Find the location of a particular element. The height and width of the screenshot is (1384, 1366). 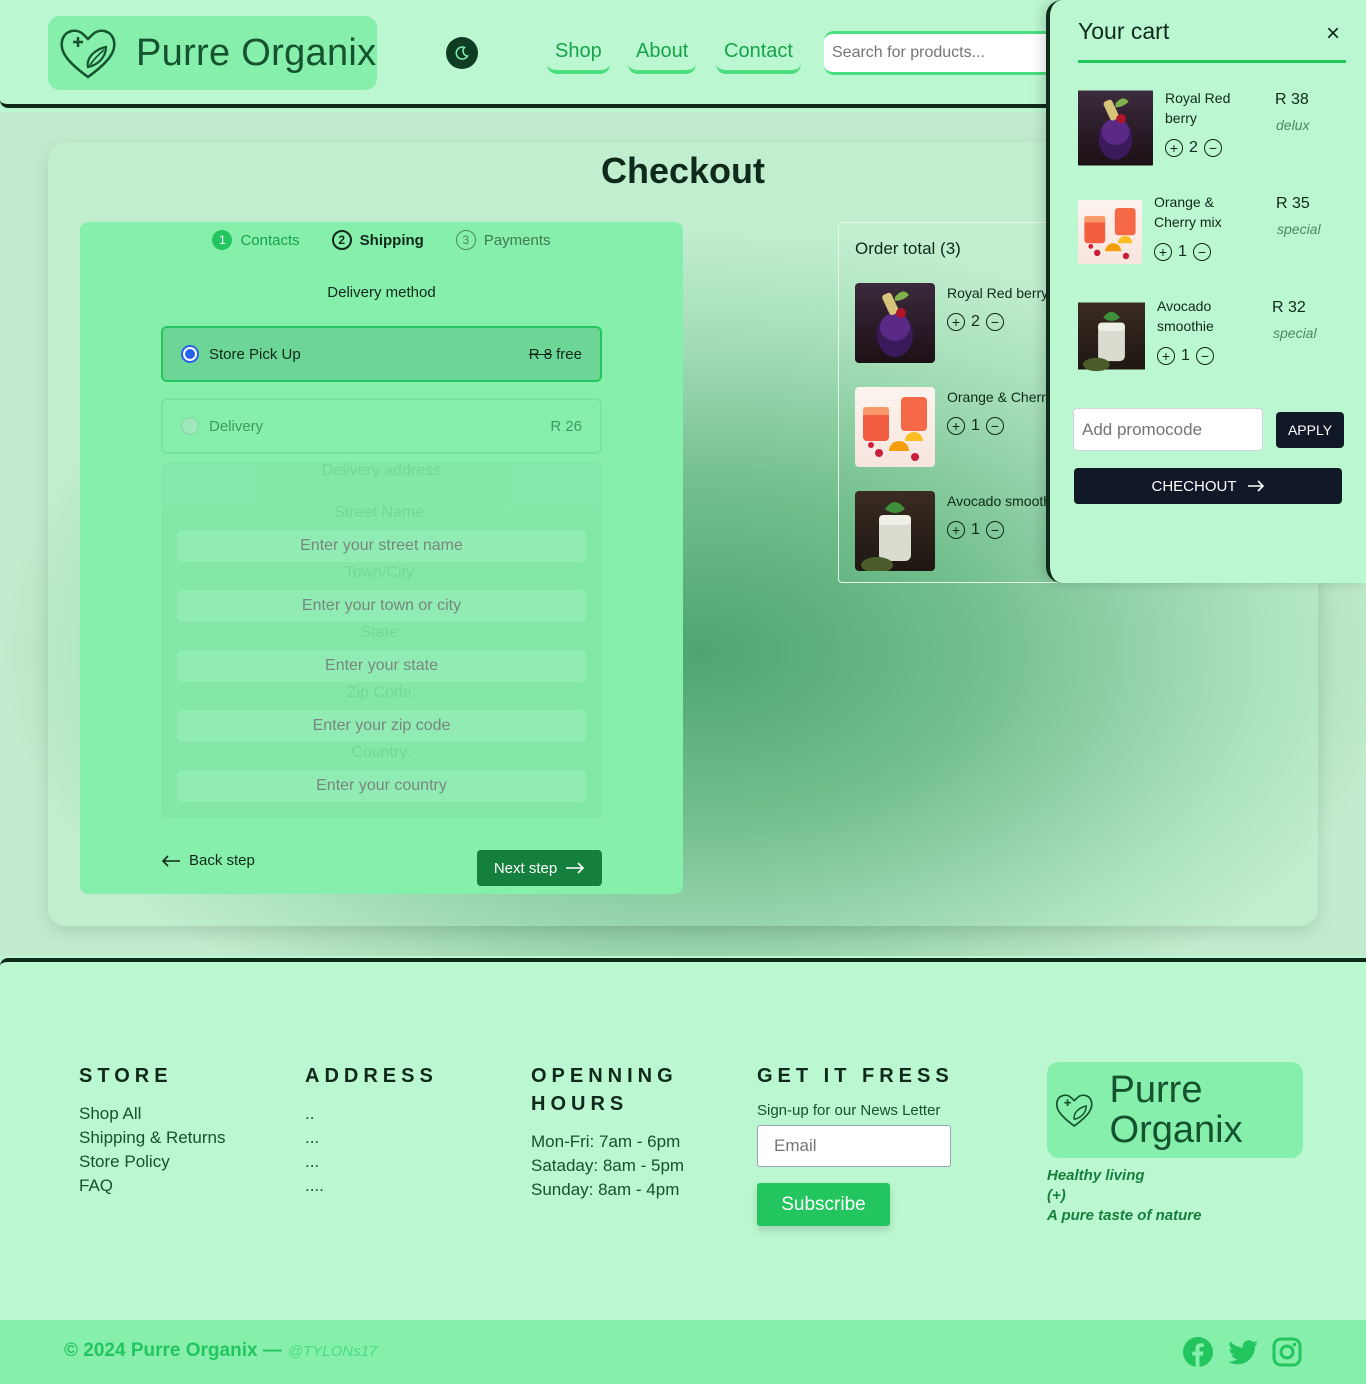

facebook-icon is located at coordinates (1198, 1352).